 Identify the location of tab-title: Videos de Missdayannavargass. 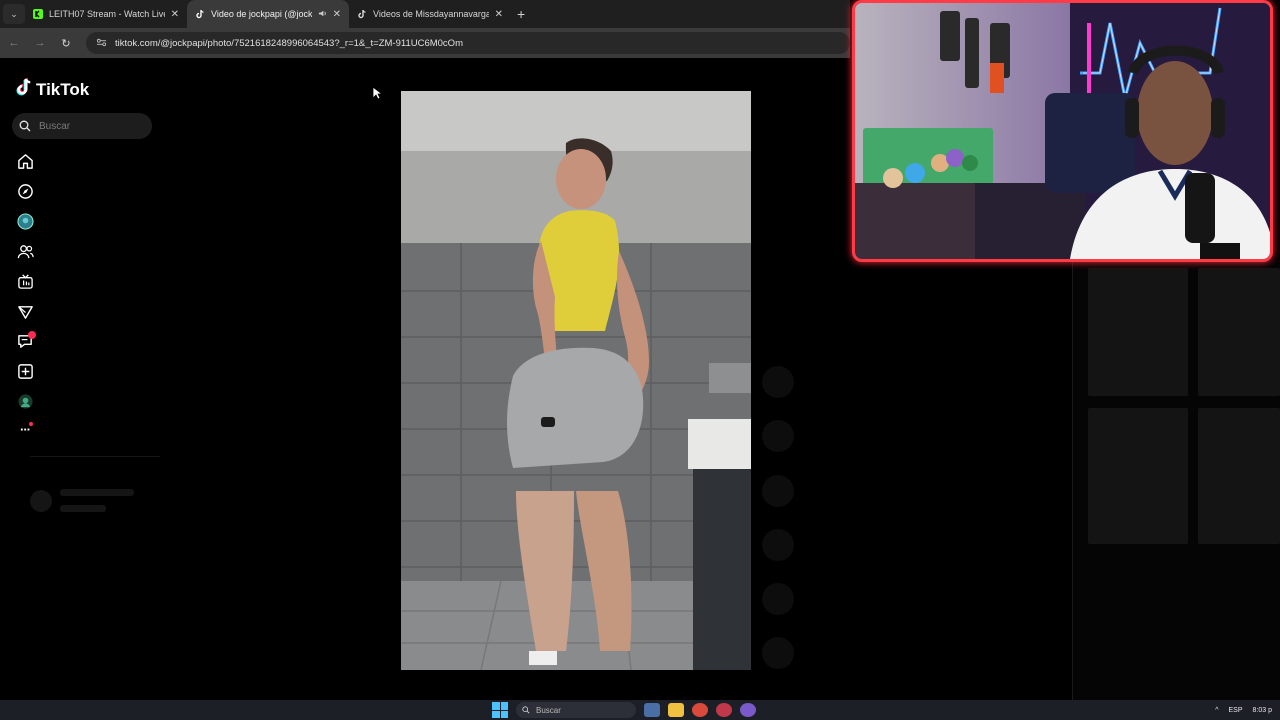
(431, 14).